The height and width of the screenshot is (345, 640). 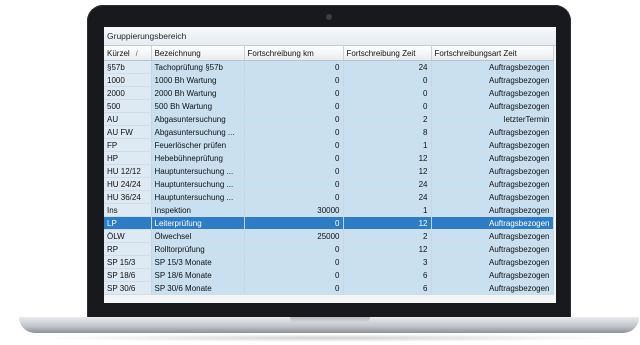 I want to click on cell-kuerzel: HU 24/24, so click(x=128, y=184).